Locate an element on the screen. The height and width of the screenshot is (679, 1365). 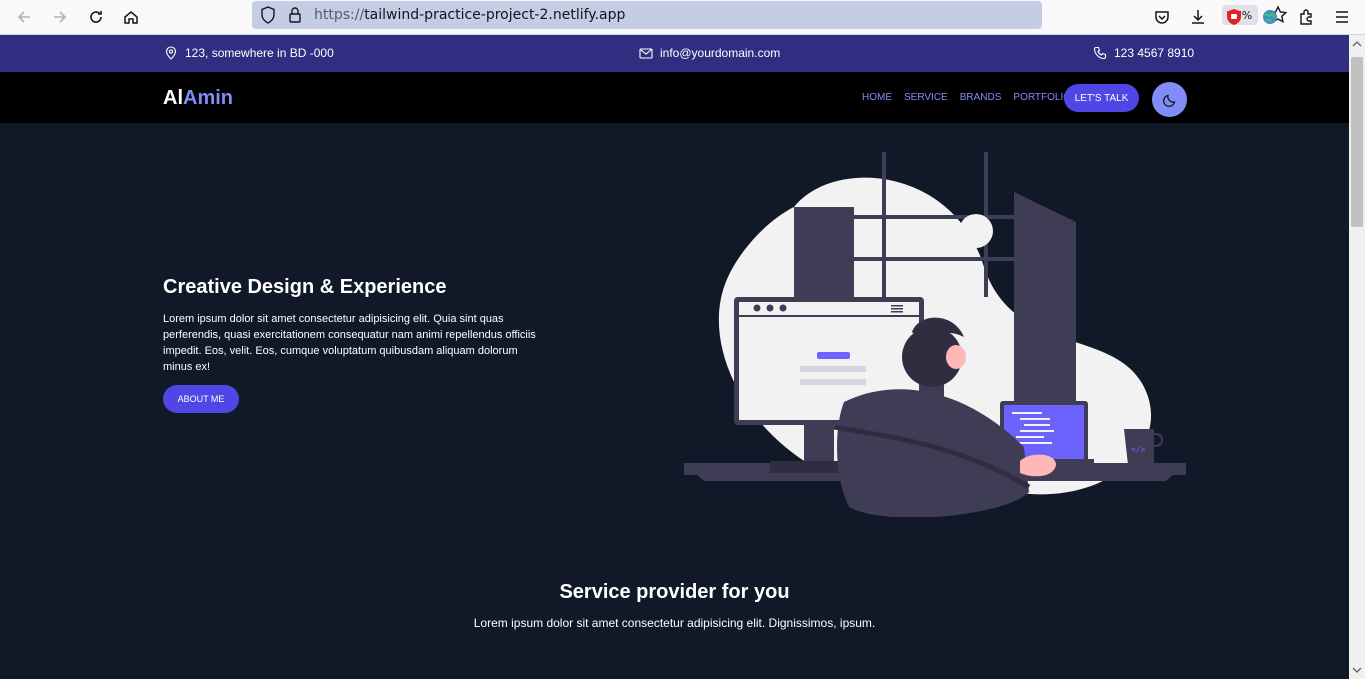
back-button is located at coordinates (24, 17).